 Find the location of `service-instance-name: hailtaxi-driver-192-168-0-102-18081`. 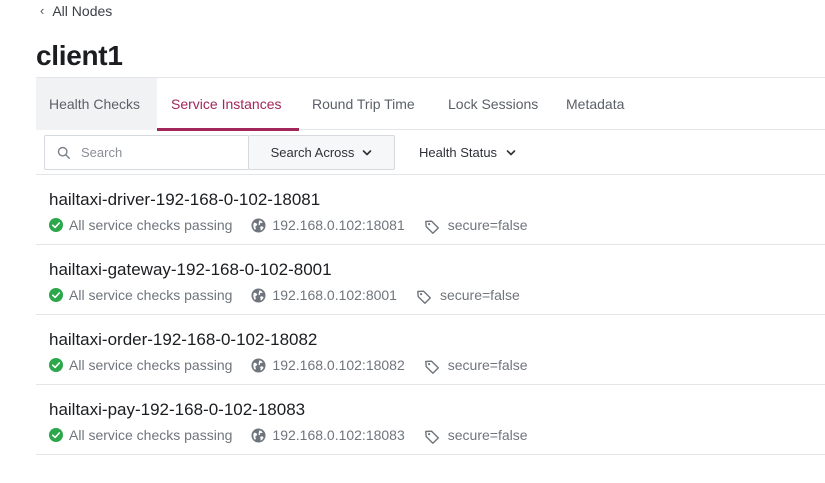

service-instance-name: hailtaxi-driver-192-168-0-102-18081 is located at coordinates (185, 199).